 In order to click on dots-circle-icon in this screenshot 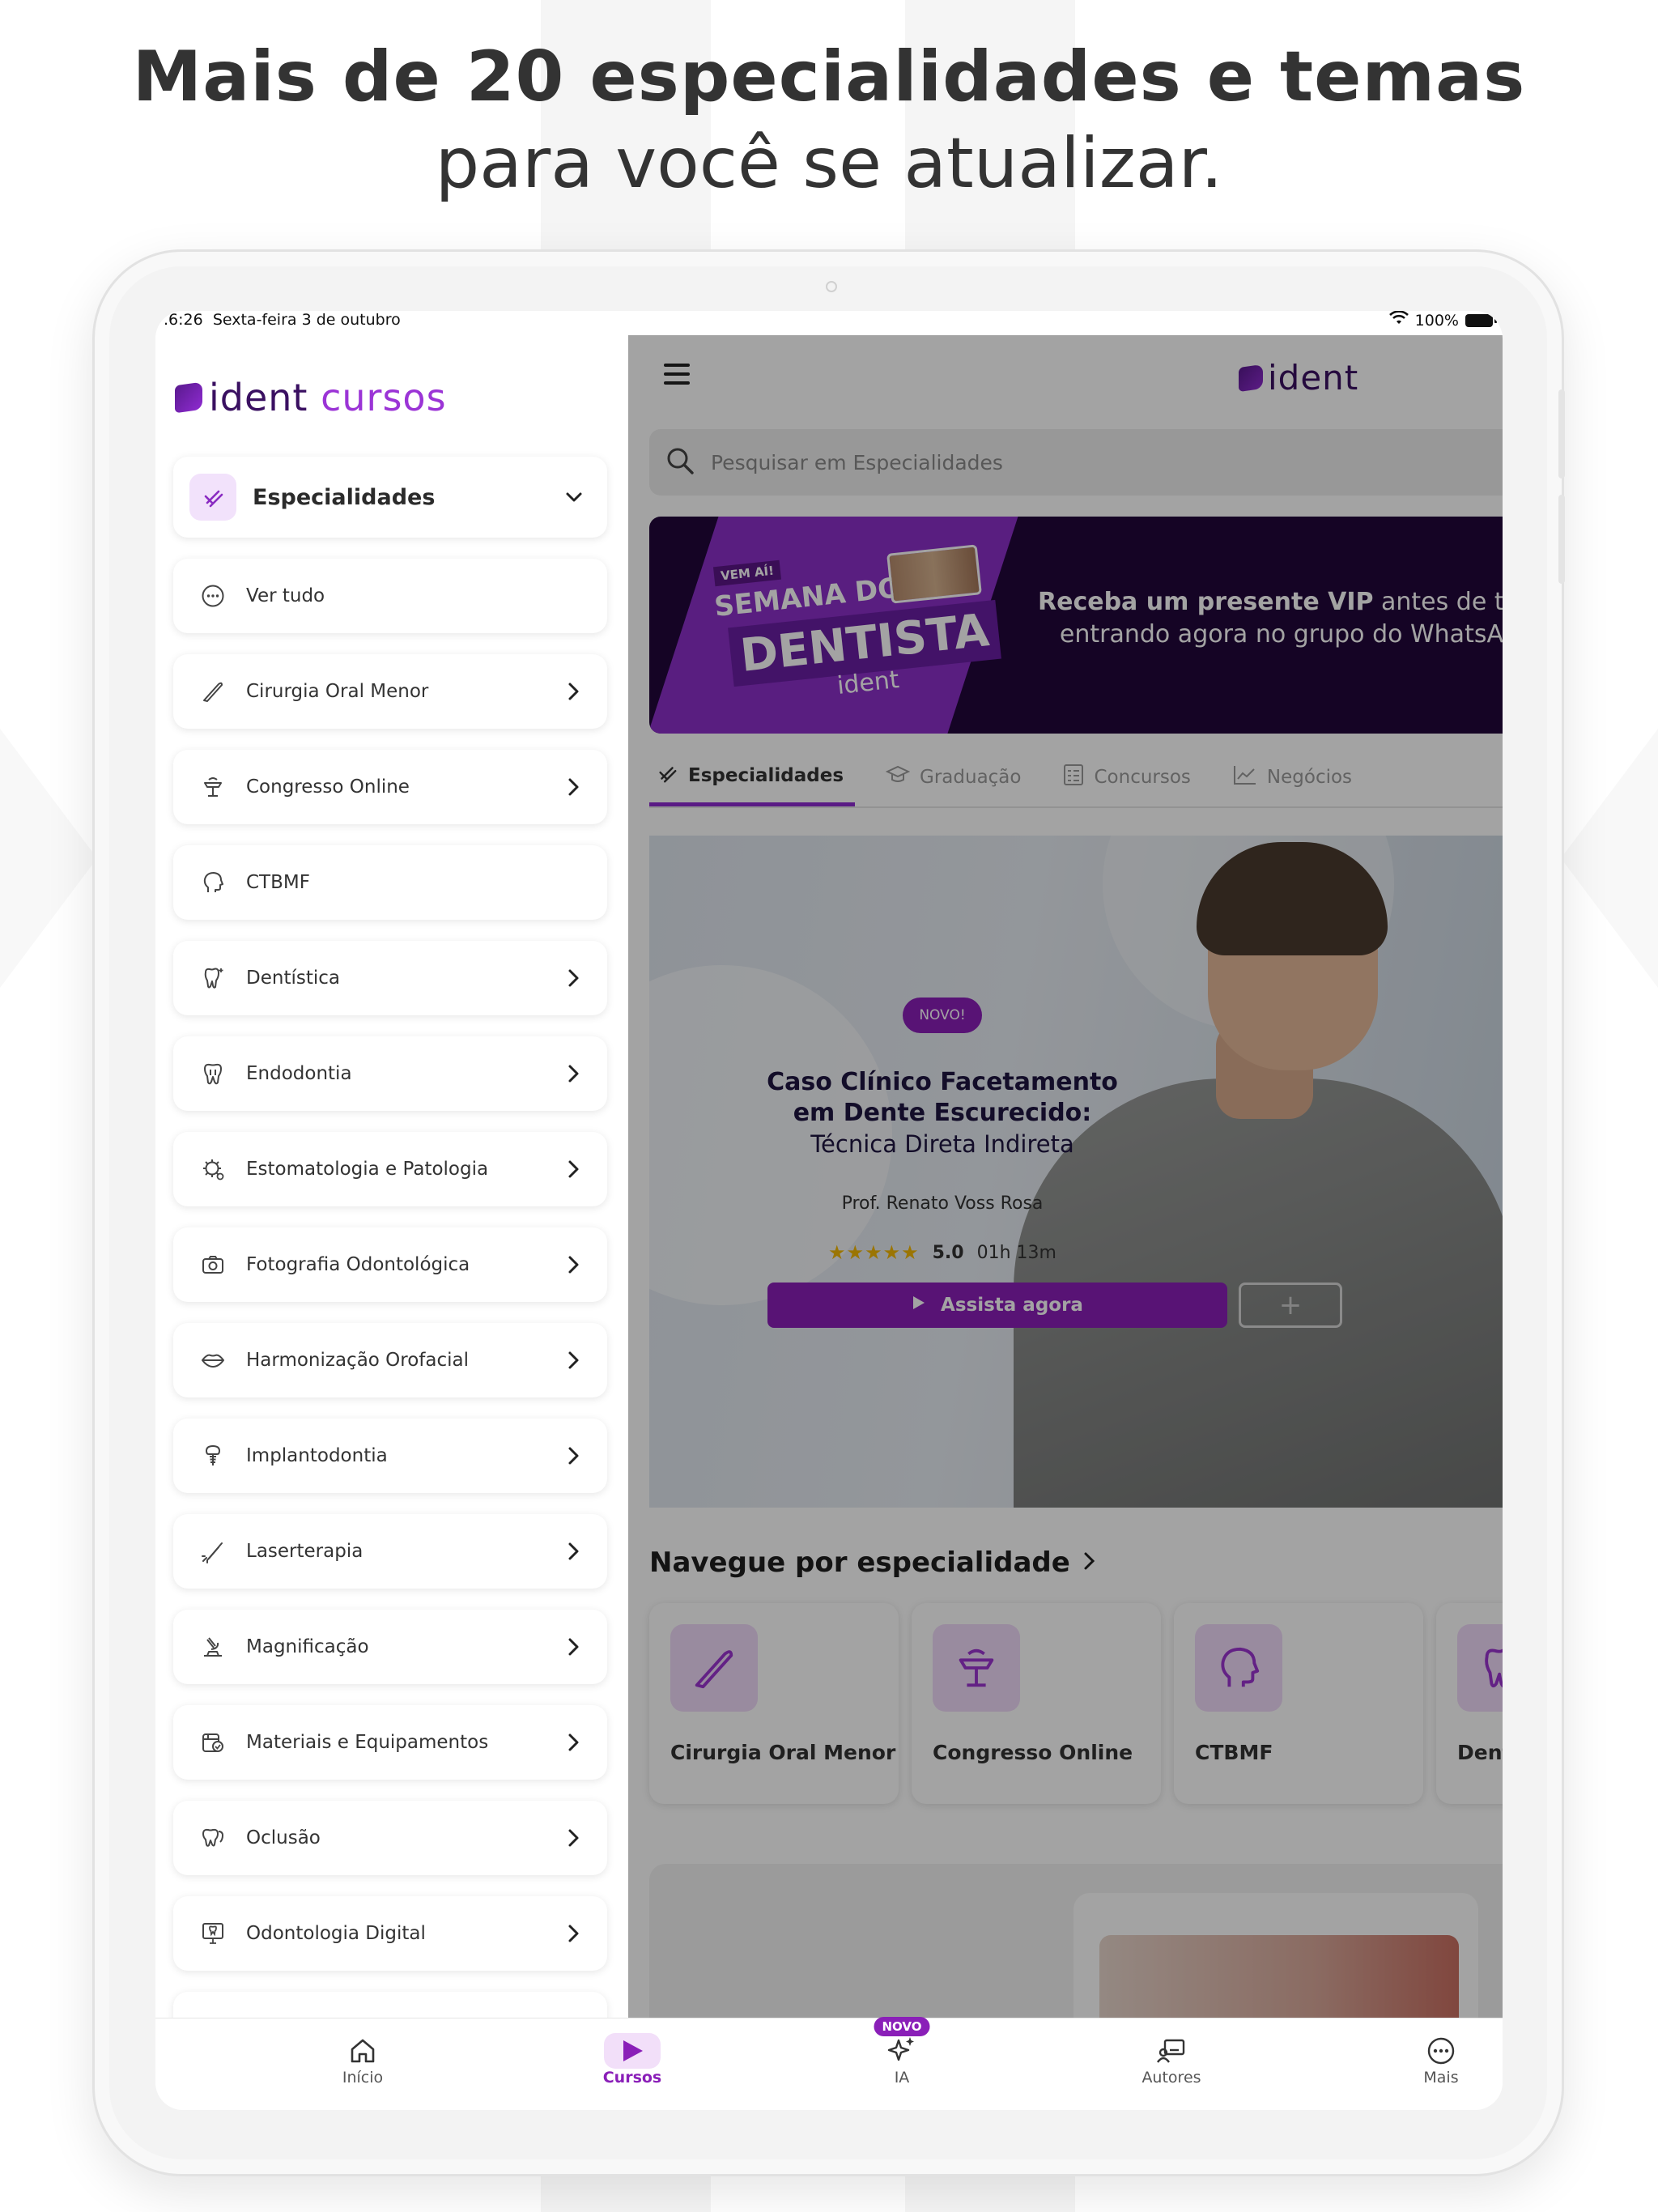, I will do `click(213, 596)`.